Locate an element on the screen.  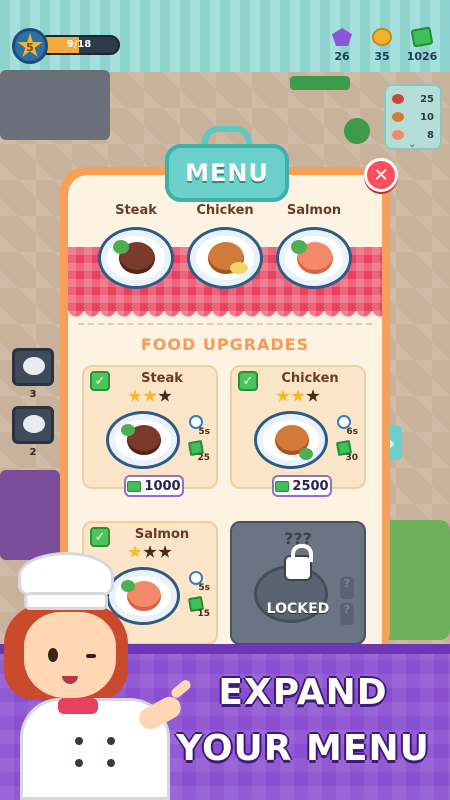
upgrade-stats: 5s 25 is located at coordinates (197, 441).